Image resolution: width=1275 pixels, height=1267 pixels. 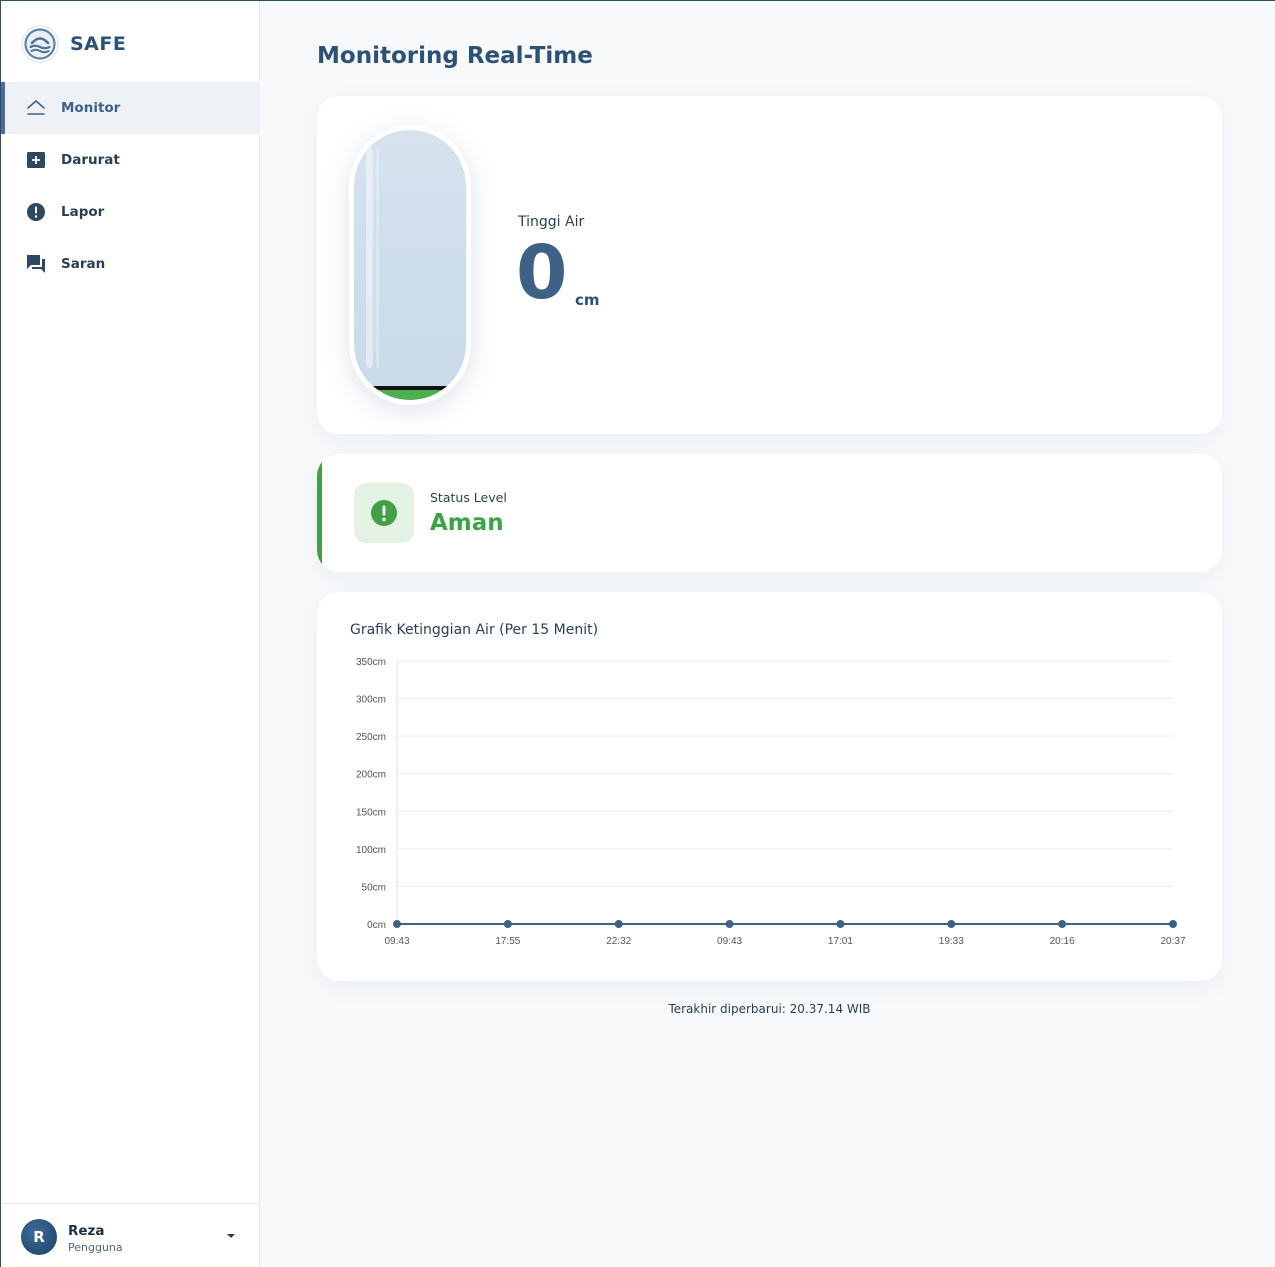 What do you see at coordinates (91, 108) in the screenshot?
I see `sidebar-item-label: Monitor` at bounding box center [91, 108].